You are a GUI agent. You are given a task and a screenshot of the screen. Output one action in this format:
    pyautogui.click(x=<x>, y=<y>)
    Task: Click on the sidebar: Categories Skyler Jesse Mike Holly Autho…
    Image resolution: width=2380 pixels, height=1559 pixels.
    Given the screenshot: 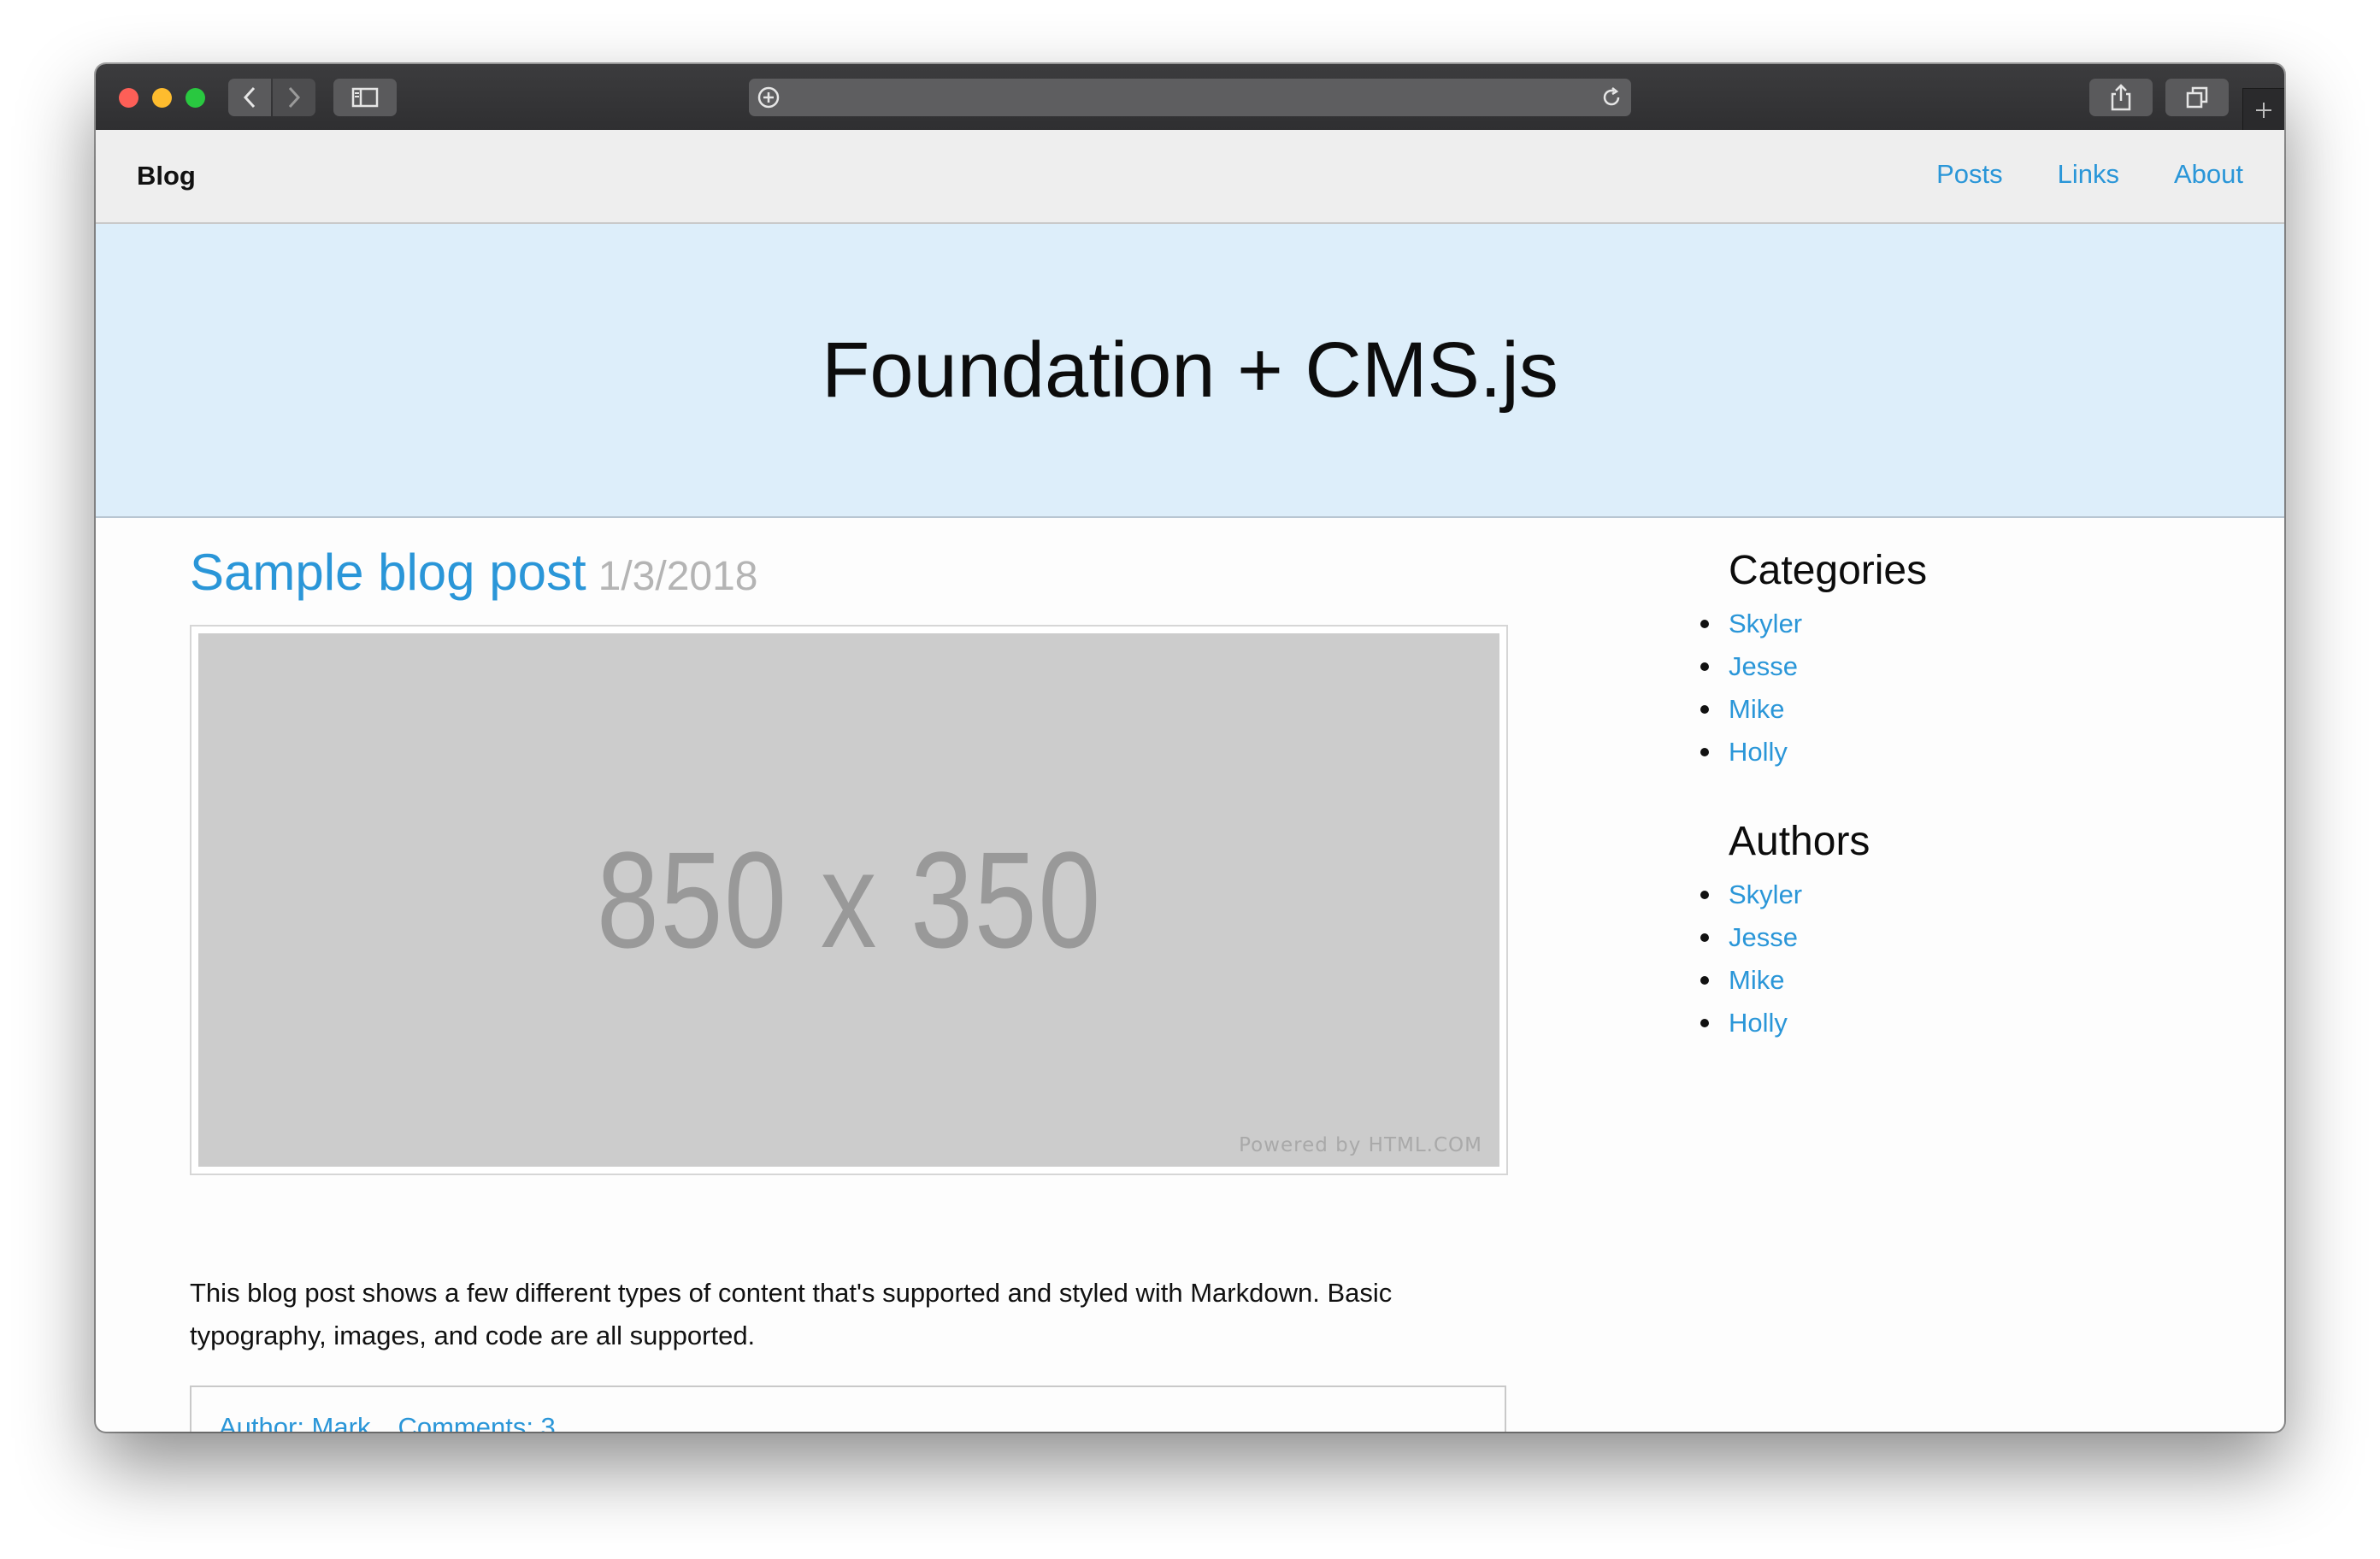 What is the action you would take?
    pyautogui.click(x=1954, y=795)
    